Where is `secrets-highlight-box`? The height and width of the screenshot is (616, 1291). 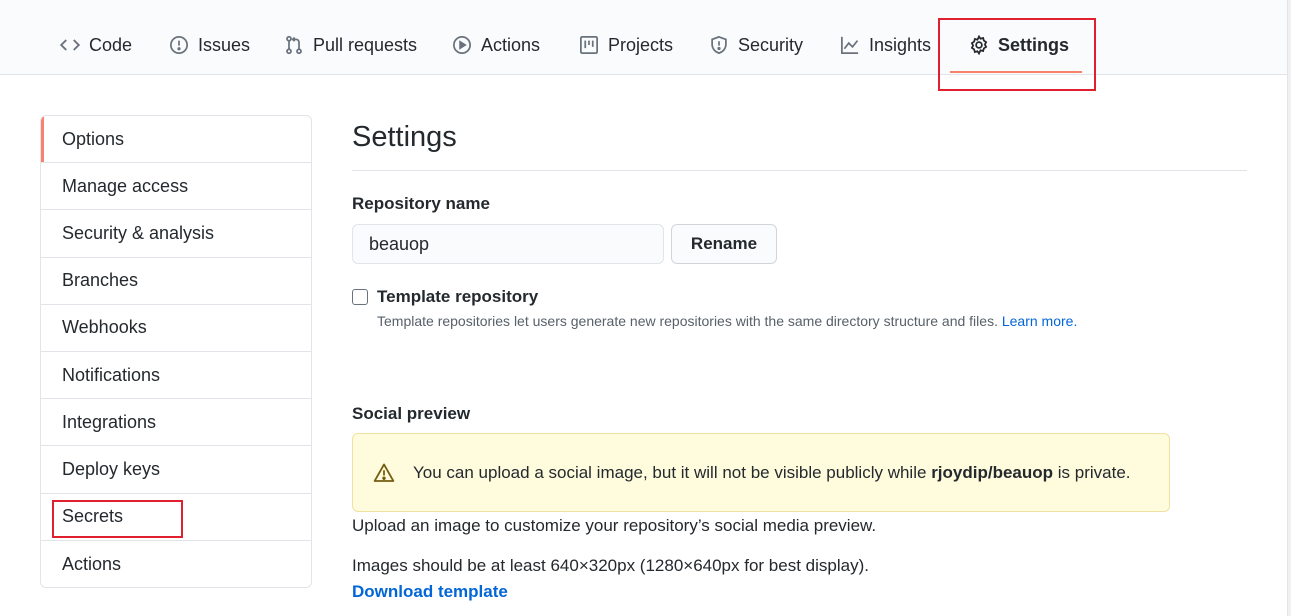 secrets-highlight-box is located at coordinates (117, 519).